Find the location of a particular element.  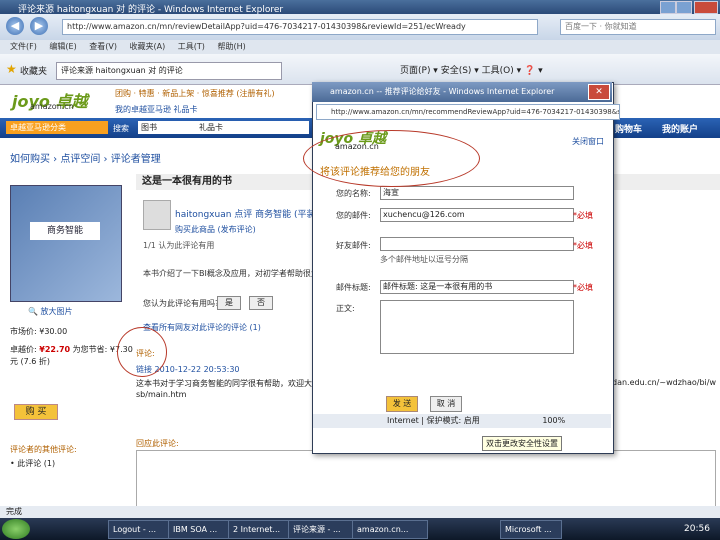

menu-file: 文件(F) is located at coordinates (23, 46).